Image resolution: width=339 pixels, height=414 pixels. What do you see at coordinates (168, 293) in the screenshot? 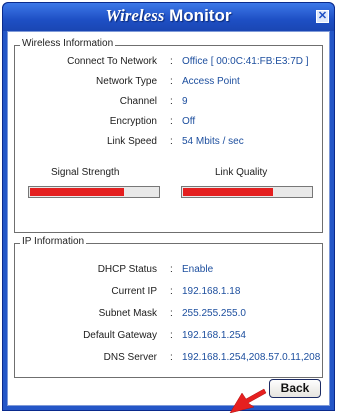
I see `ip-row-current-ip: Current IP : 192.168.1.18` at bounding box center [168, 293].